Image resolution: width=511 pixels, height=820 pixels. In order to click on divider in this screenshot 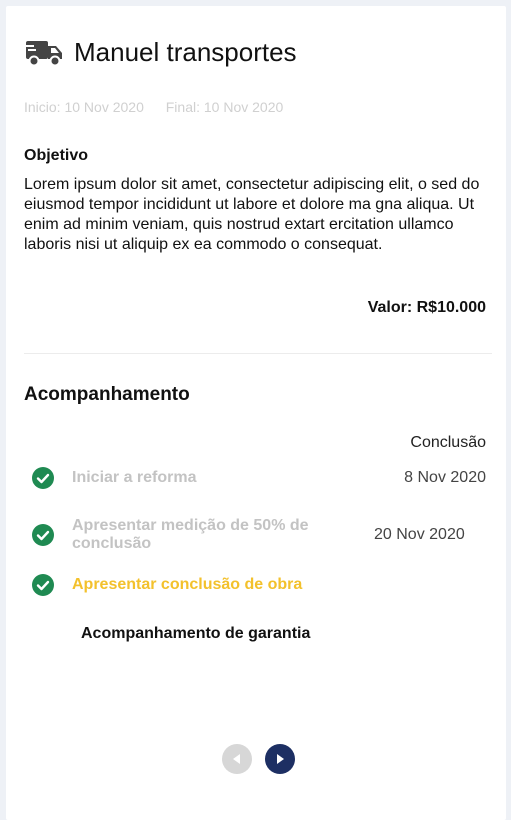, I will do `click(258, 353)`.